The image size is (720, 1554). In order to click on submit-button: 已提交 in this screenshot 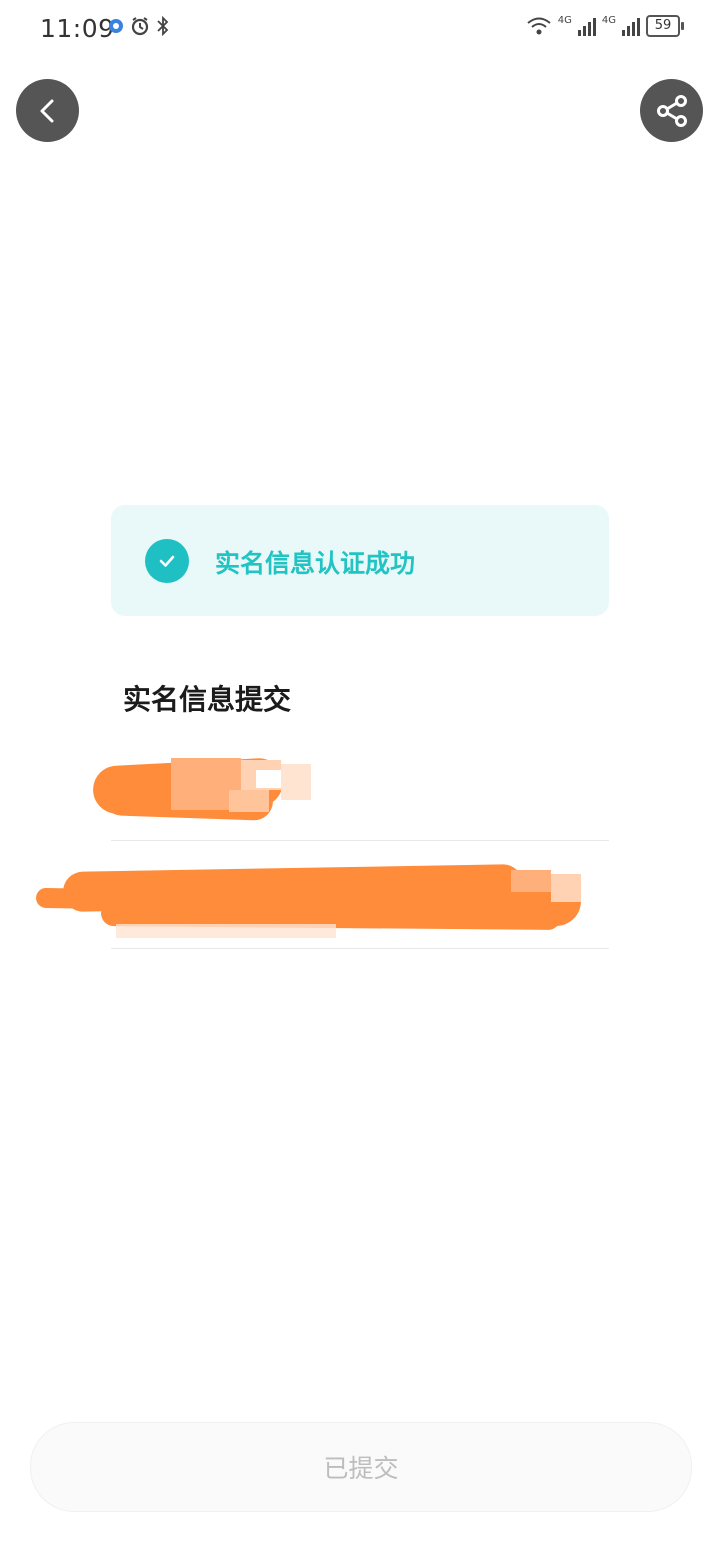, I will do `click(361, 1467)`.